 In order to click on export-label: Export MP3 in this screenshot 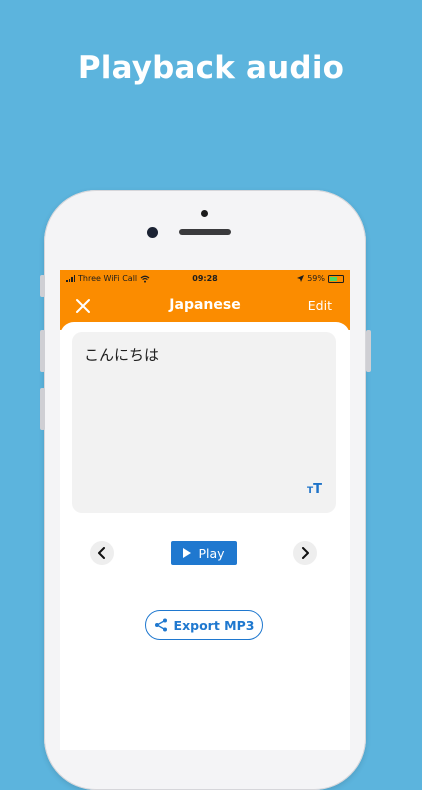, I will do `click(214, 625)`.